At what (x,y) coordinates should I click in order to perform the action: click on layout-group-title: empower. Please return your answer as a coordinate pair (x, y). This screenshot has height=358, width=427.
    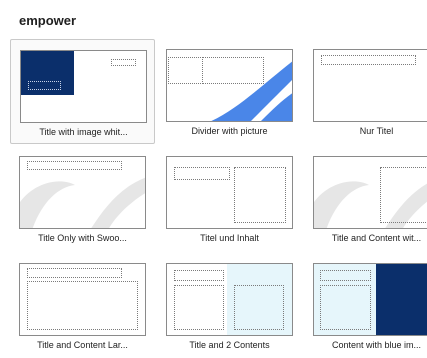
    Looking at the image, I should click on (48, 20).